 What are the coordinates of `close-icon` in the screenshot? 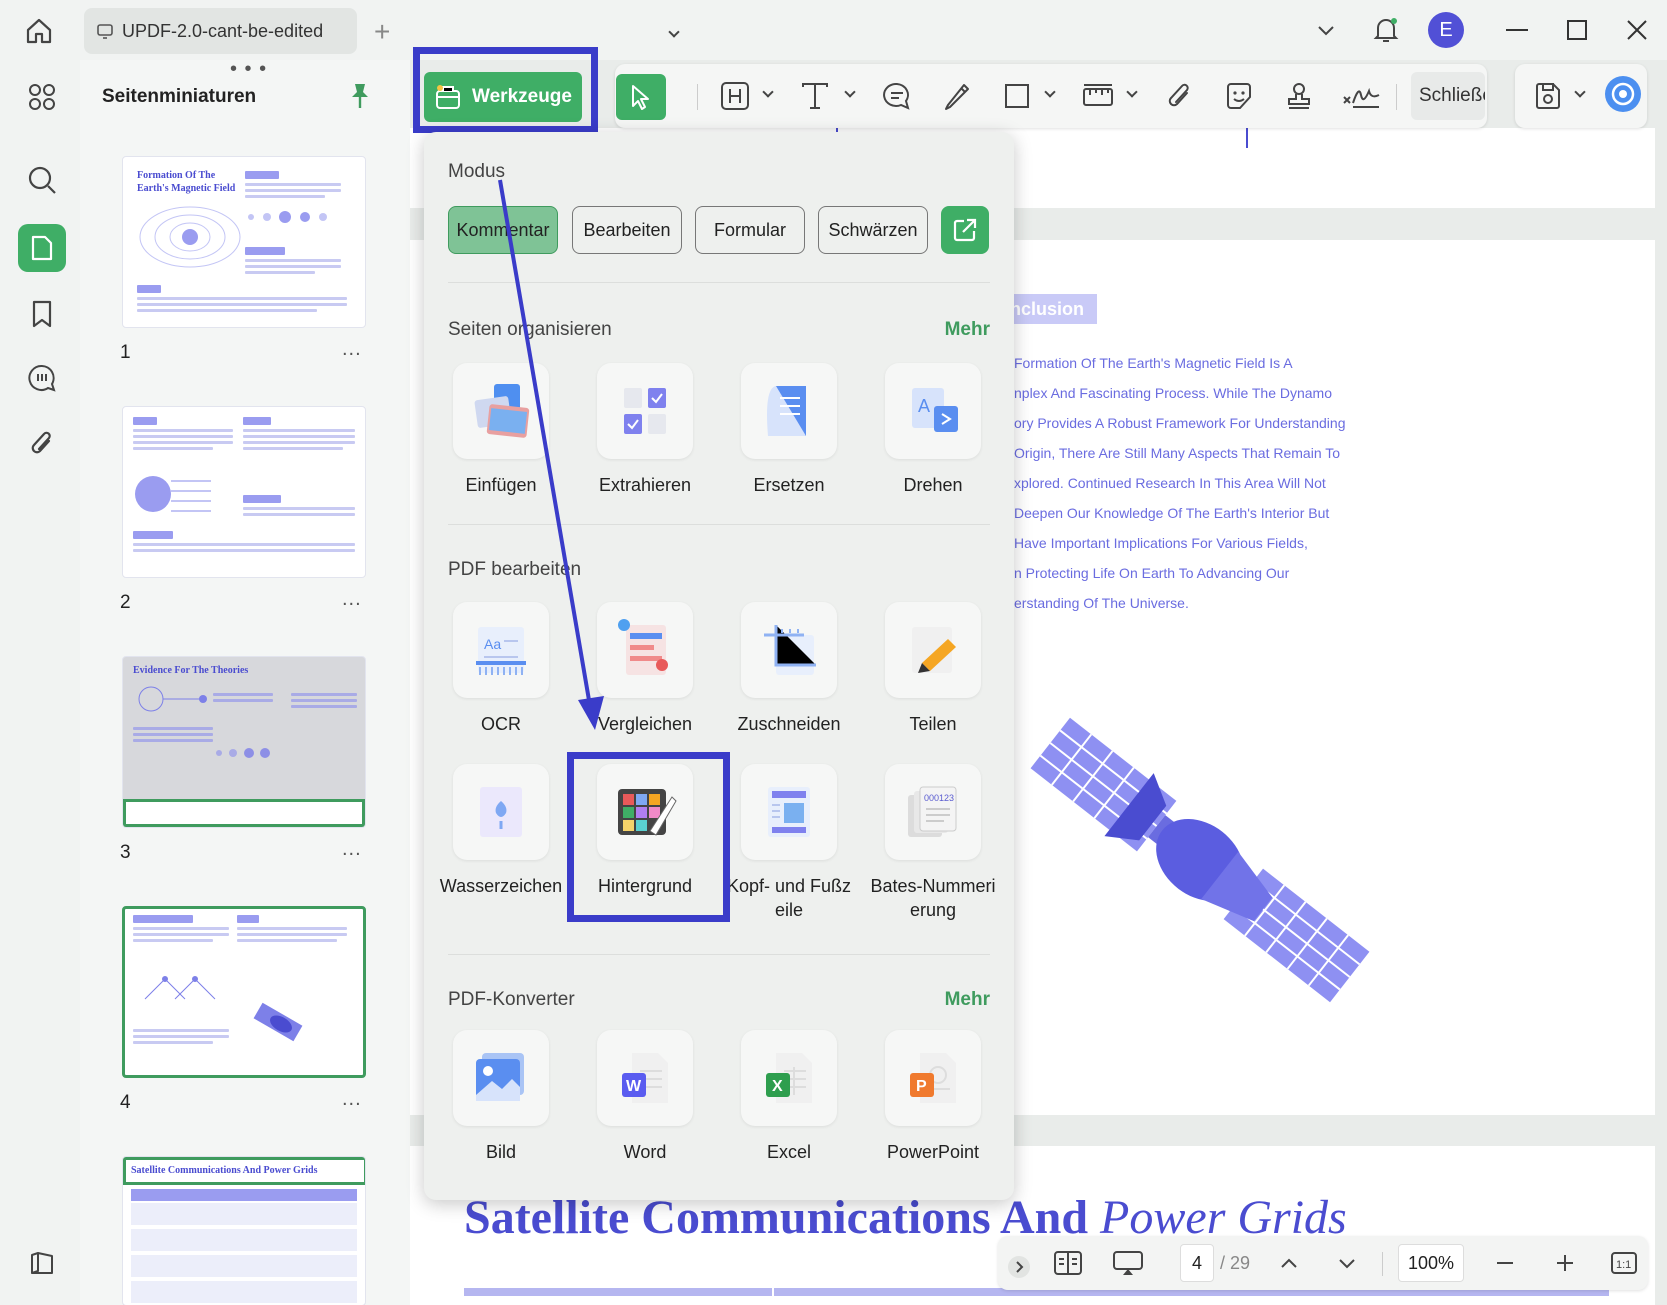 It's located at (1637, 30).